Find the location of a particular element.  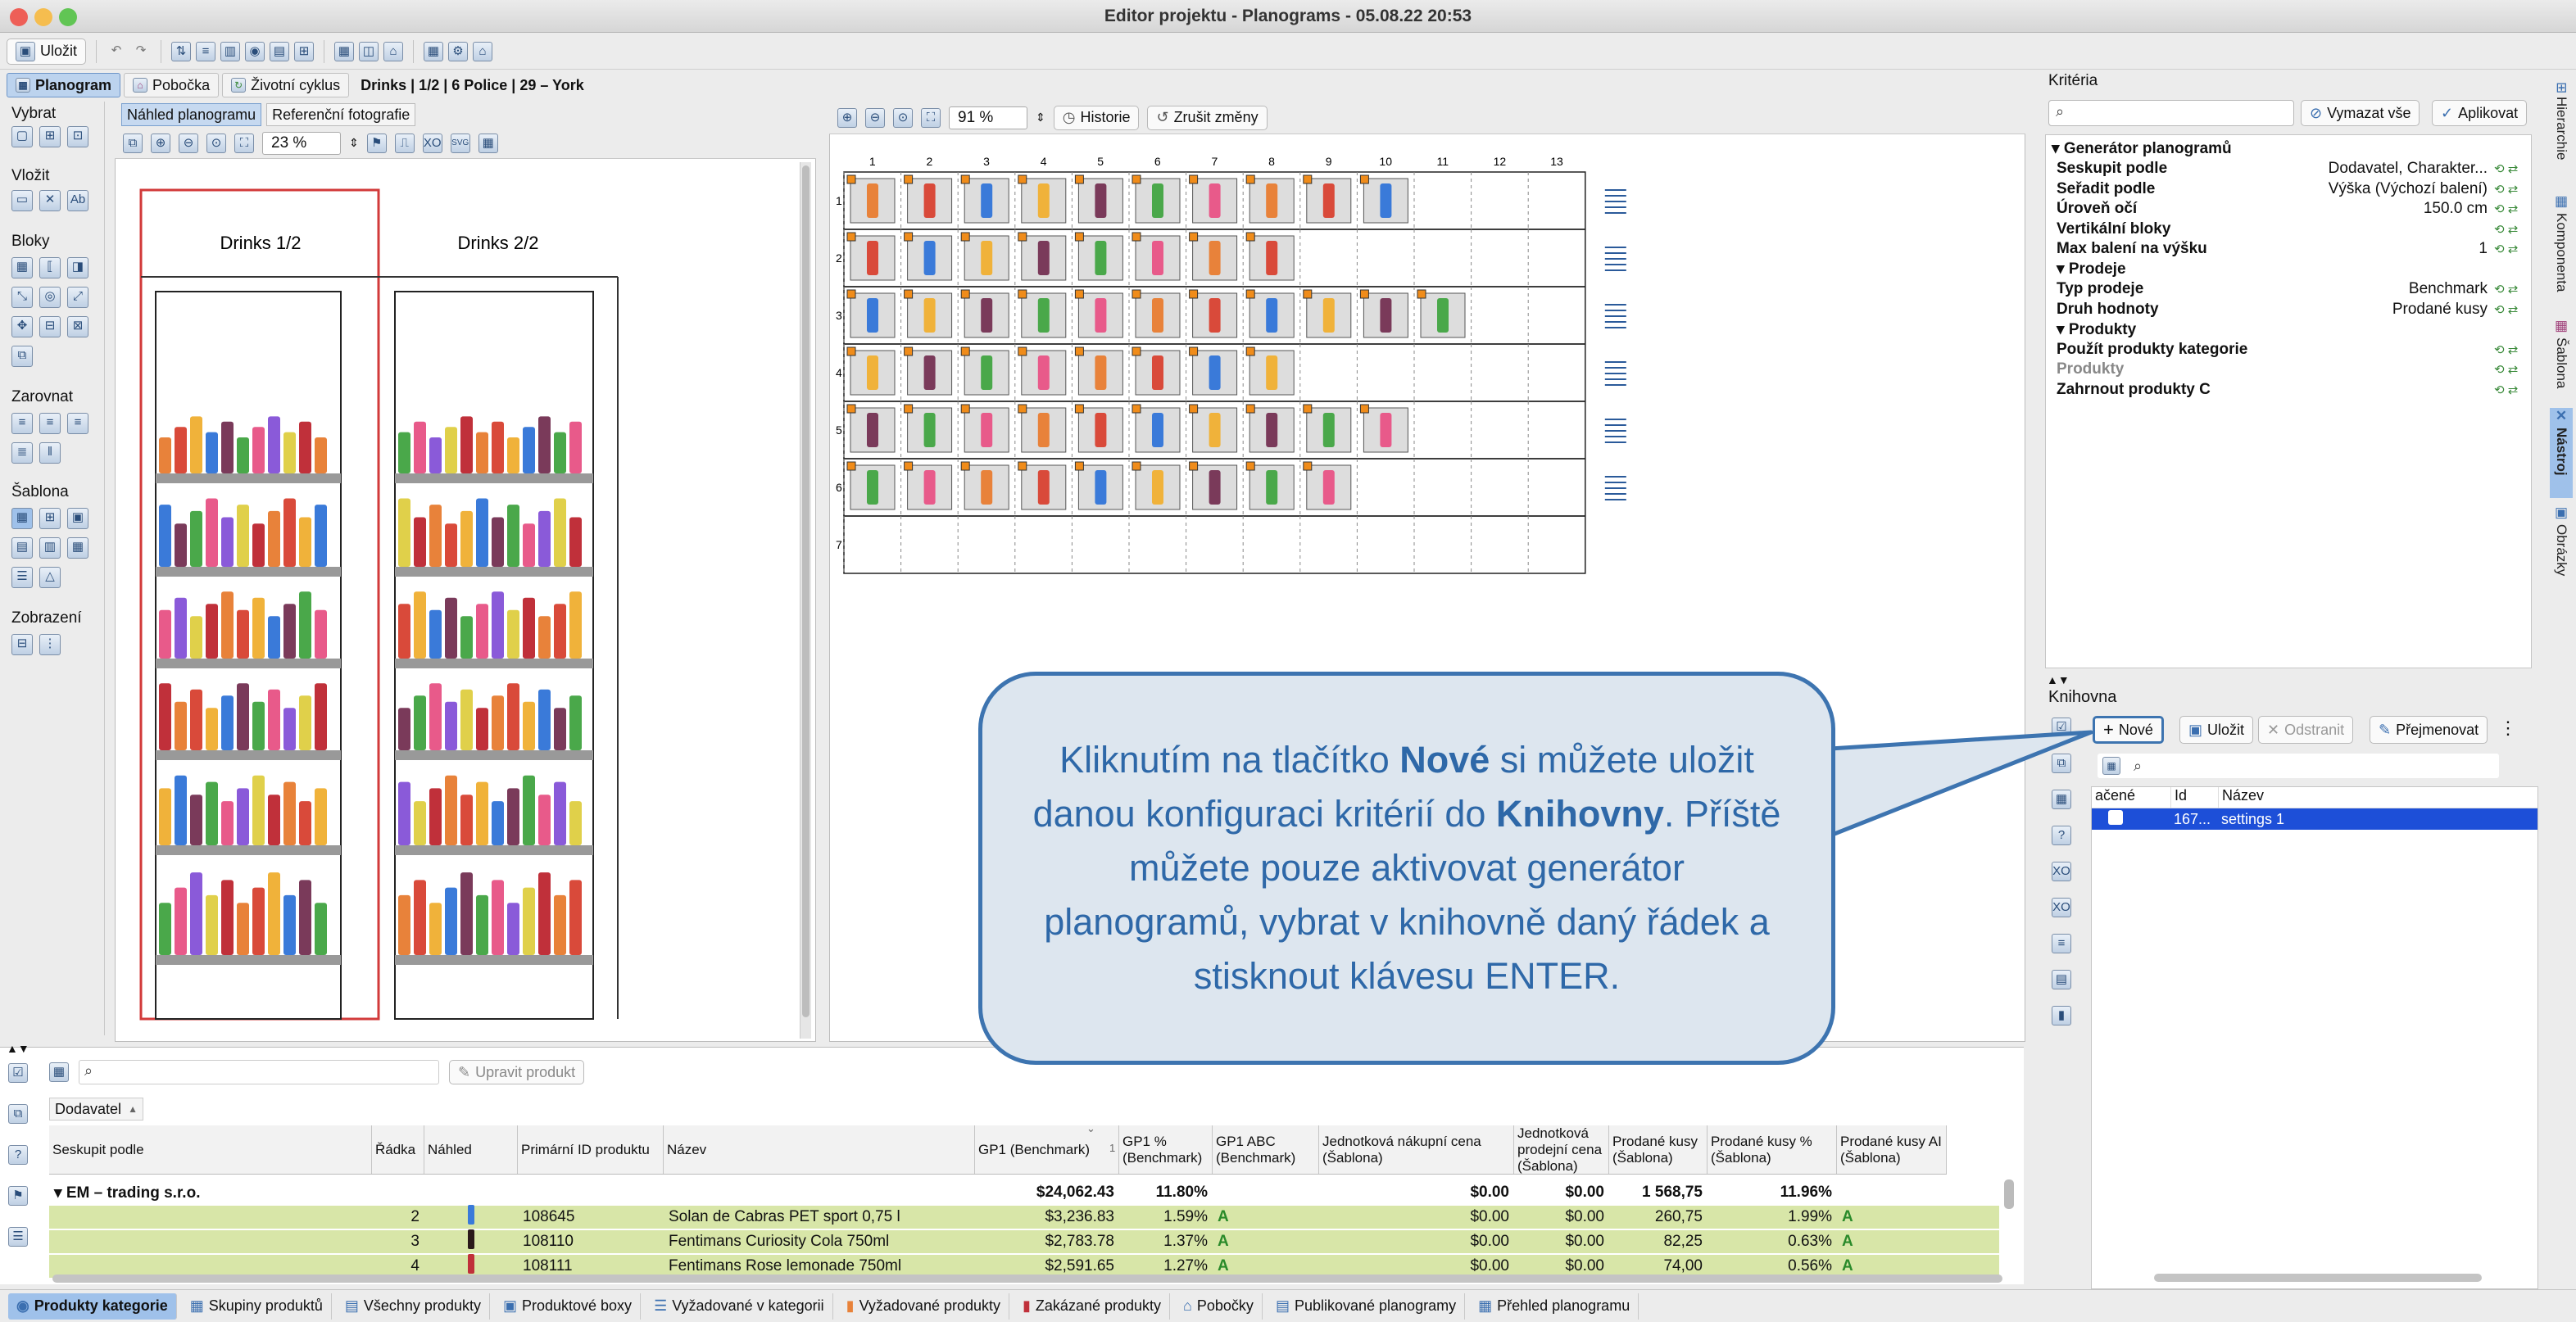

criteria-row: Produkty ⟲ ⇄ is located at coordinates (2292, 369).